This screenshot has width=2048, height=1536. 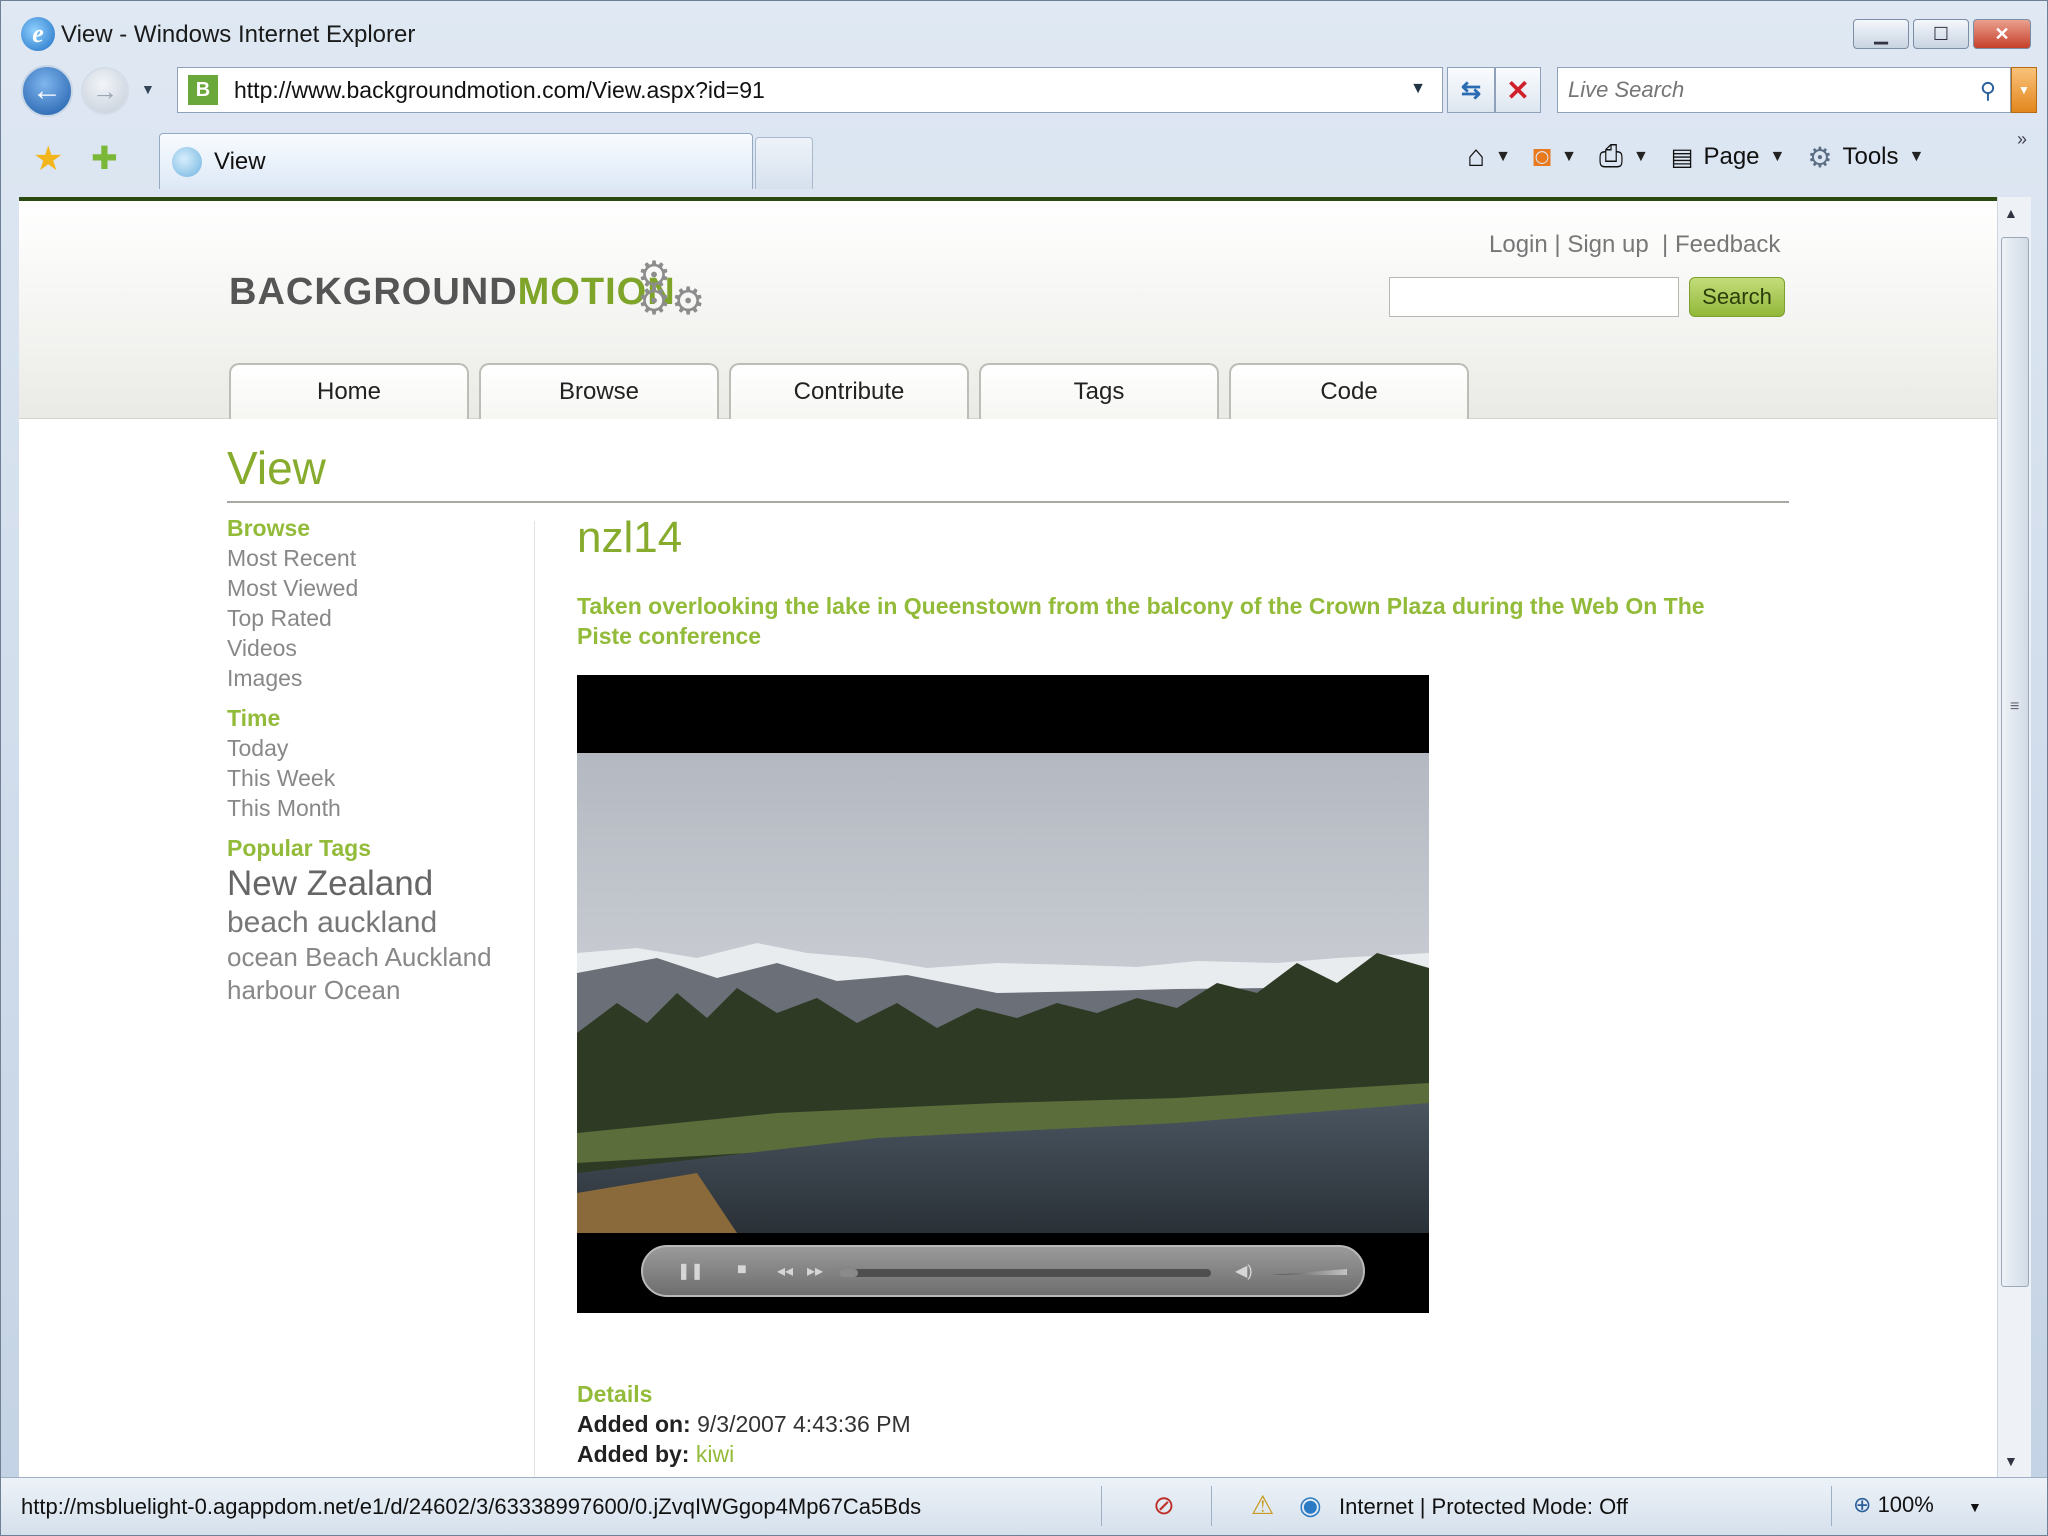 What do you see at coordinates (387, 957) in the screenshot?
I see `tag-link: ocean Beach Auckland` at bounding box center [387, 957].